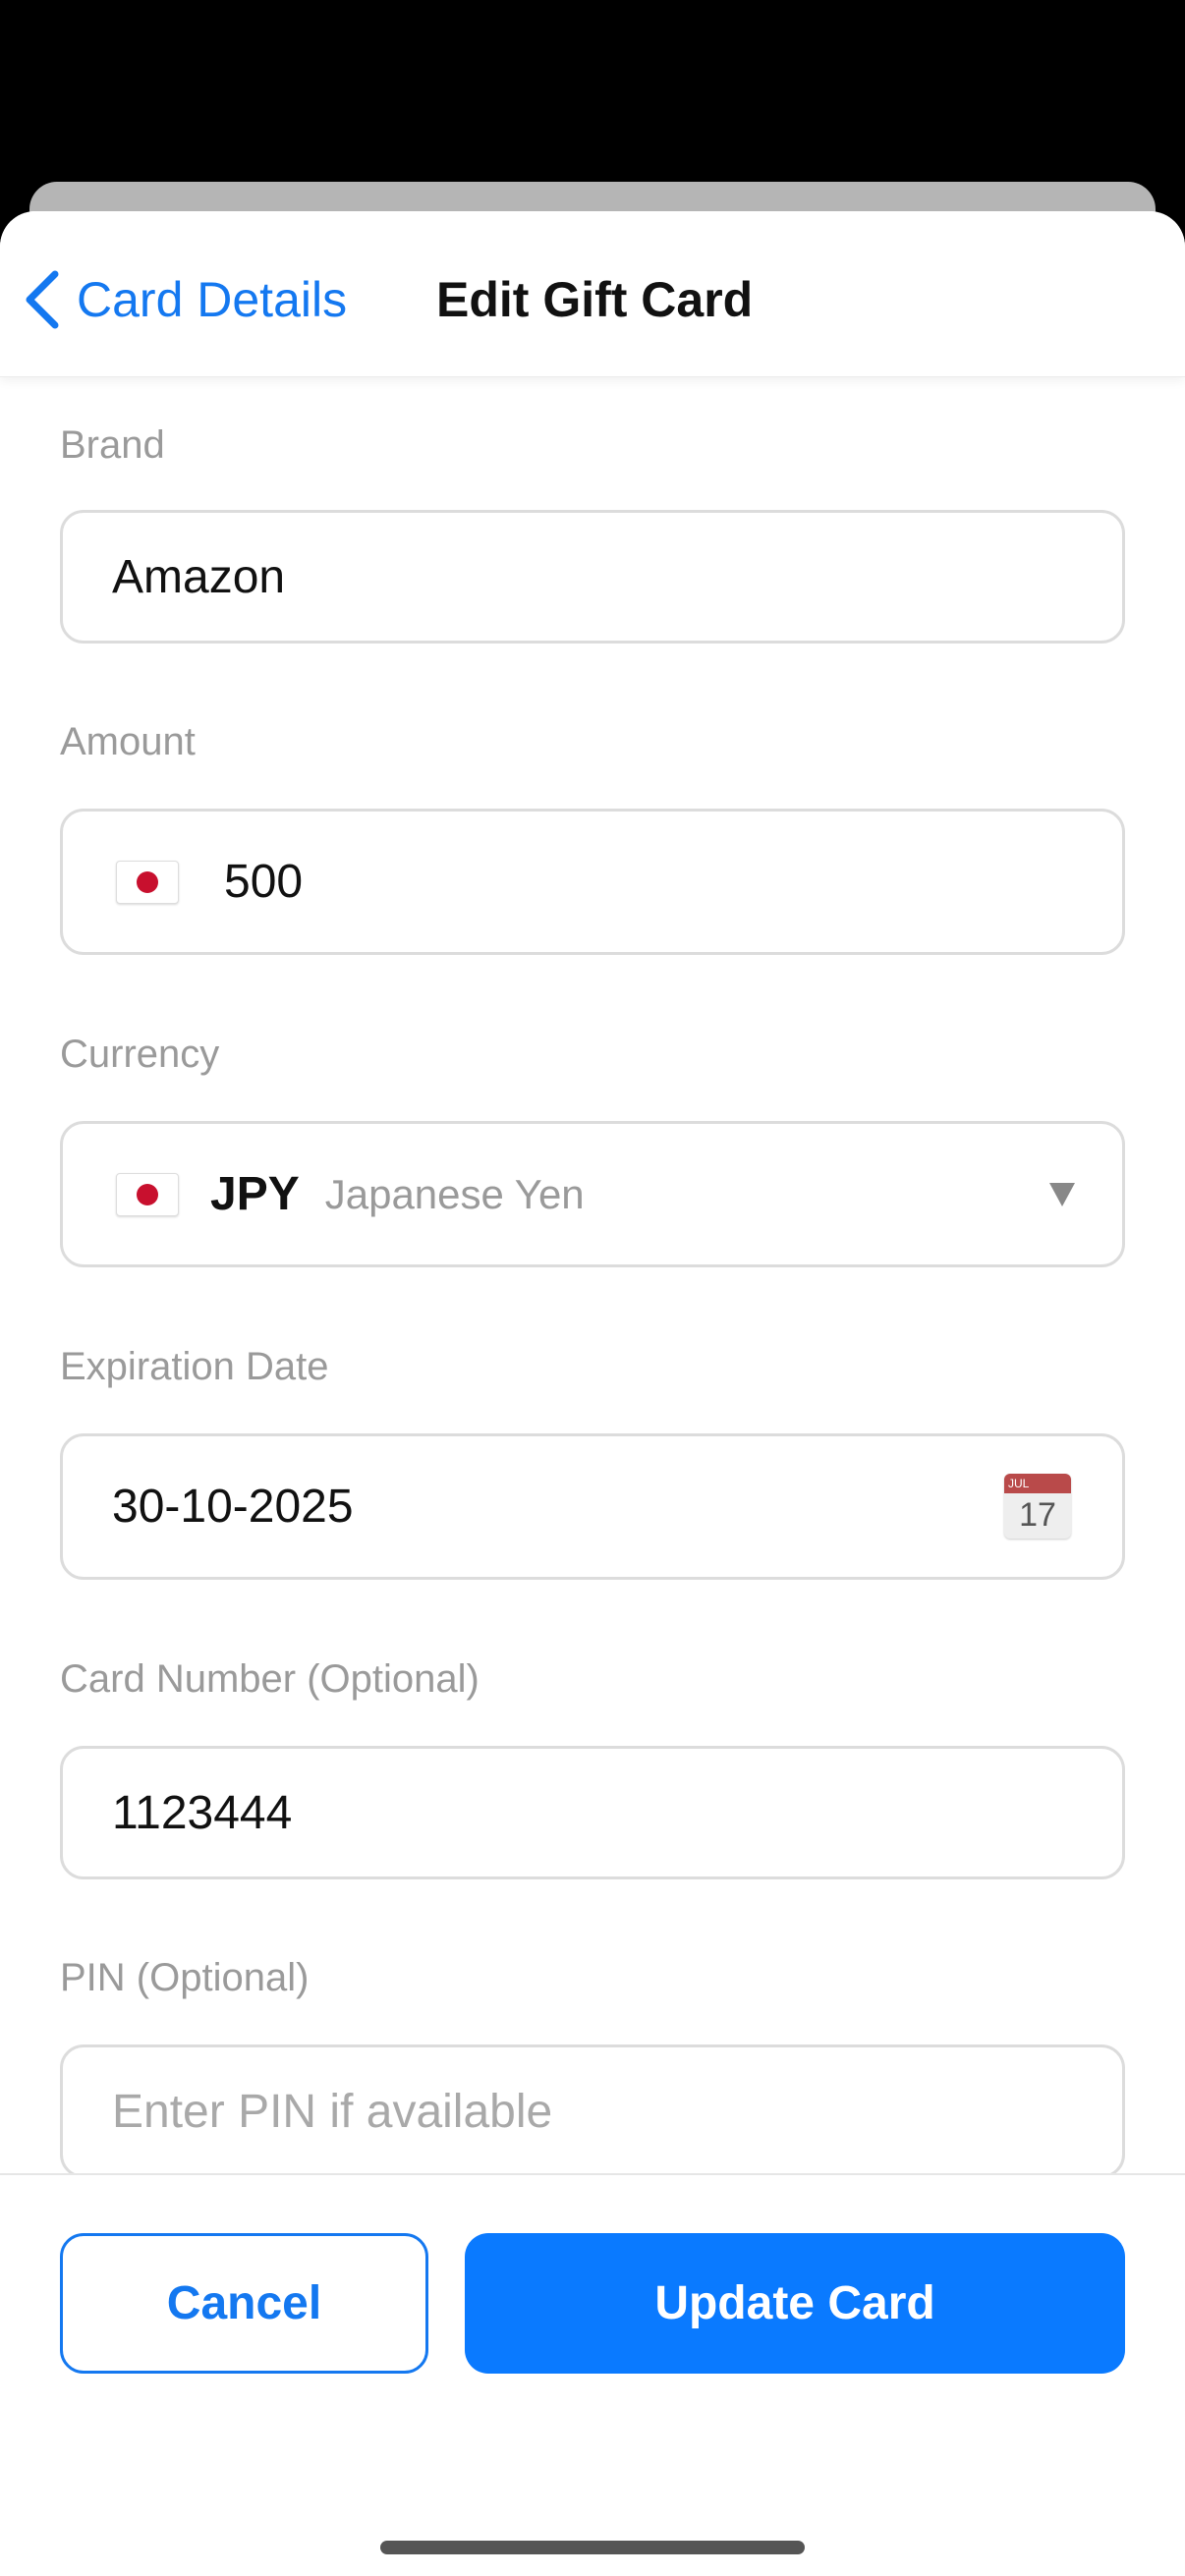 This screenshot has height=2576, width=1185. I want to click on calendar-day: 17, so click(1038, 1514).